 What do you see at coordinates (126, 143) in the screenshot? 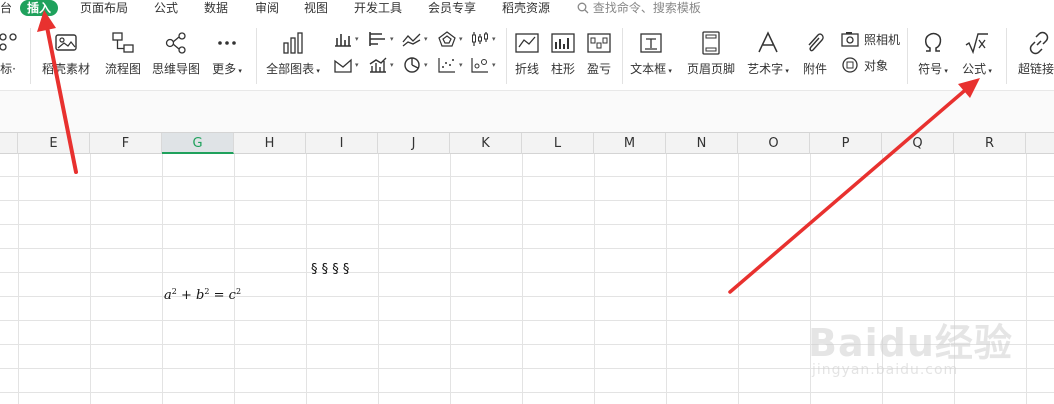
I see `column-header-f: F` at bounding box center [126, 143].